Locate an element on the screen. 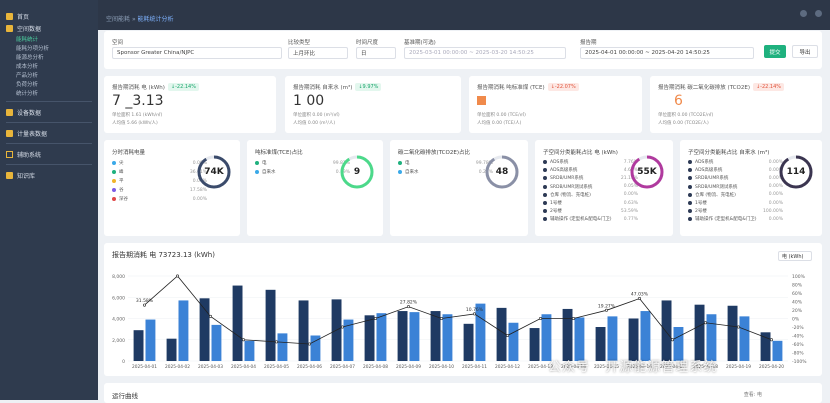 This screenshot has width=830, height=403. sidebar-item-space: 空间数据 is located at coordinates (49, 28).